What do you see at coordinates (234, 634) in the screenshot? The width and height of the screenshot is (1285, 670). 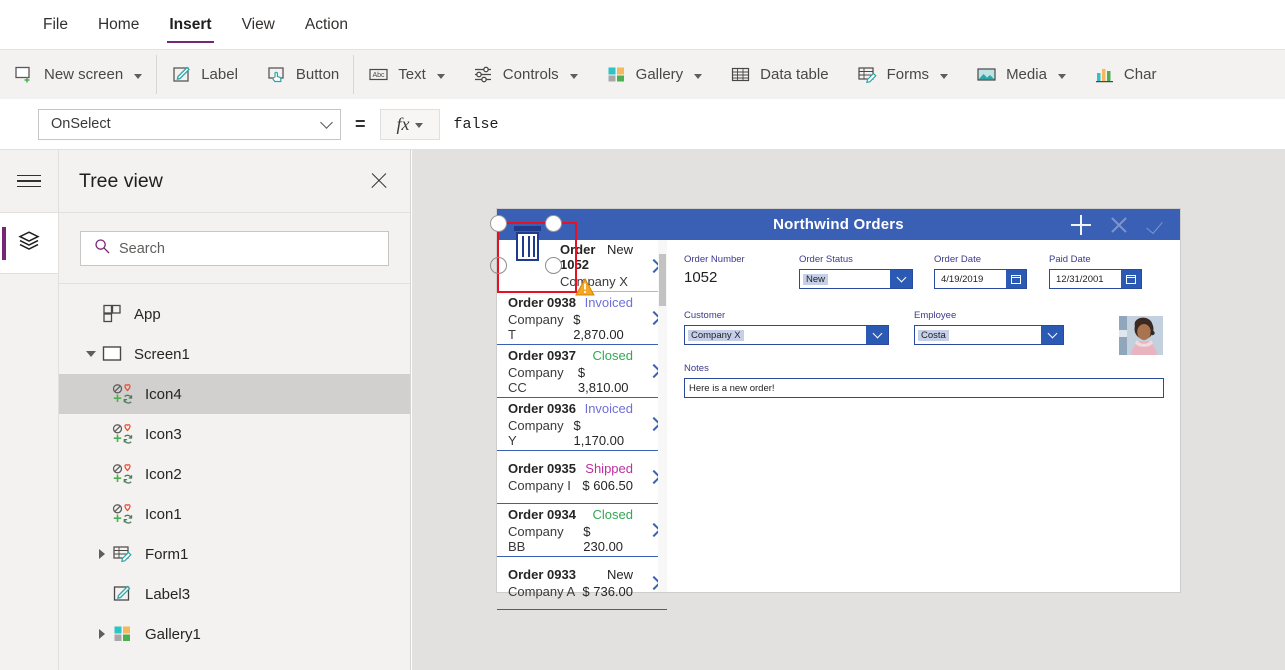 I see `tree-item-gallery1: Gallery1` at bounding box center [234, 634].